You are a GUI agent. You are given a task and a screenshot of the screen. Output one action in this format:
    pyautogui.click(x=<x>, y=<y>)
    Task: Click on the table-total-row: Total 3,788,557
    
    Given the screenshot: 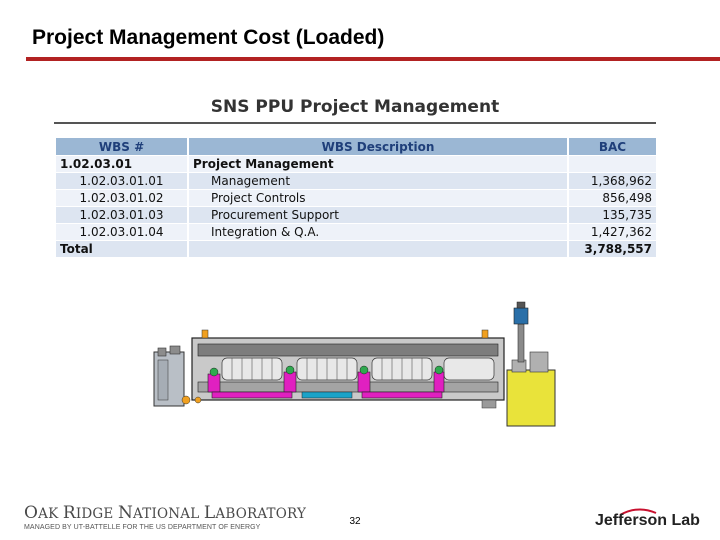 What is the action you would take?
    pyautogui.click(x=356, y=249)
    